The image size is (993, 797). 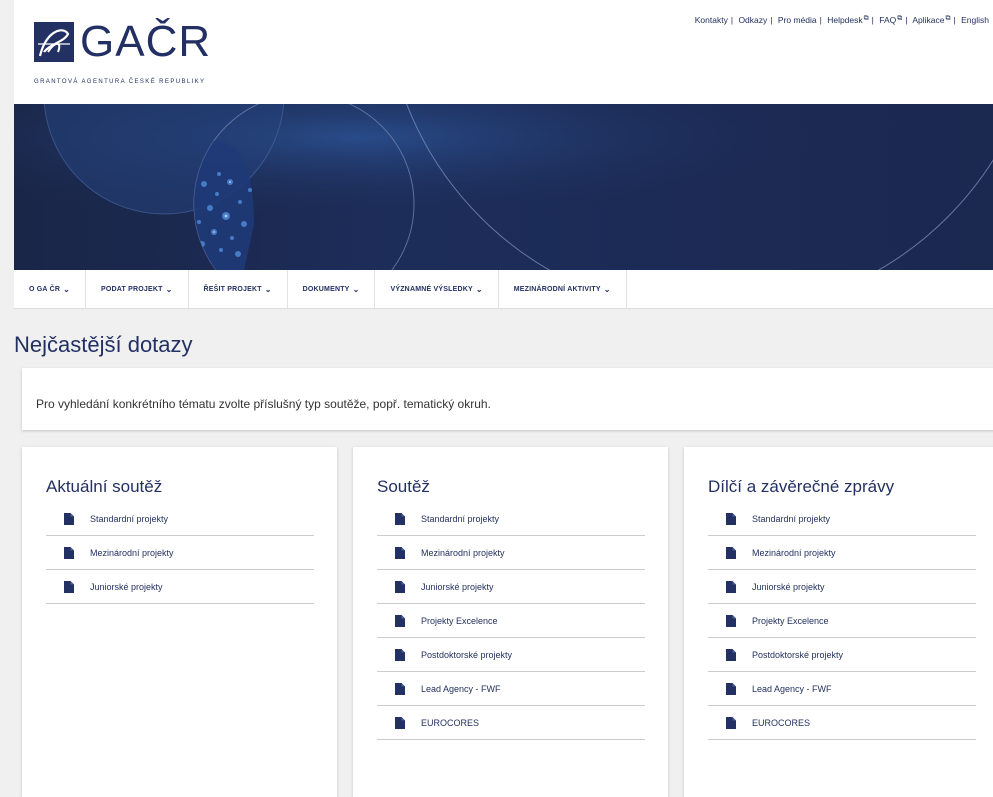 I want to click on logo-subtitle: GRANTOVÁ AGENTURA ČESKÉ REPUBLIKY, so click(x=120, y=82).